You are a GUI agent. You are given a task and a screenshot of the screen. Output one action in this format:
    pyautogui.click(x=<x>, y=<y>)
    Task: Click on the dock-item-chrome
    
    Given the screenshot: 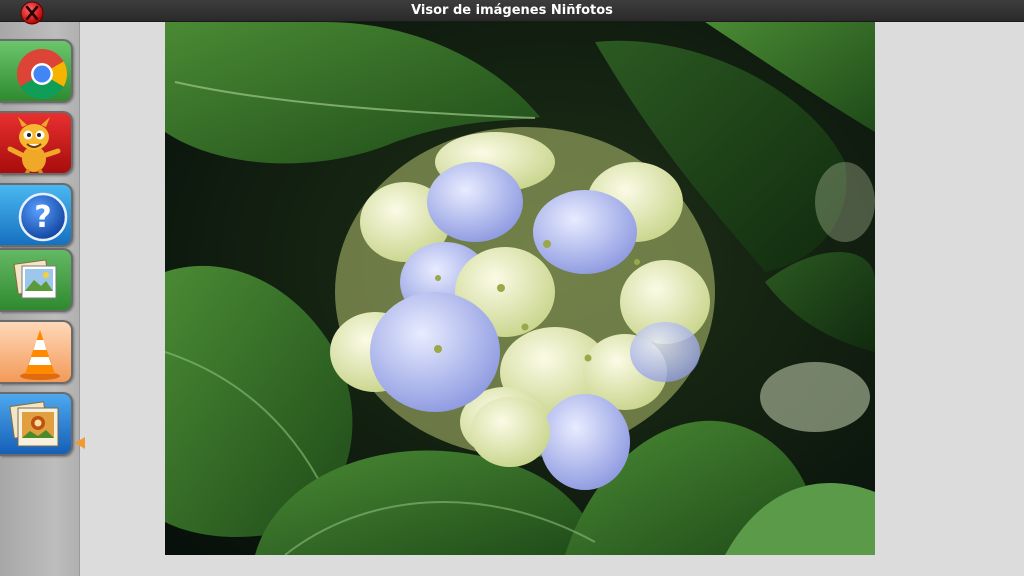 What is the action you would take?
    pyautogui.click(x=36, y=71)
    